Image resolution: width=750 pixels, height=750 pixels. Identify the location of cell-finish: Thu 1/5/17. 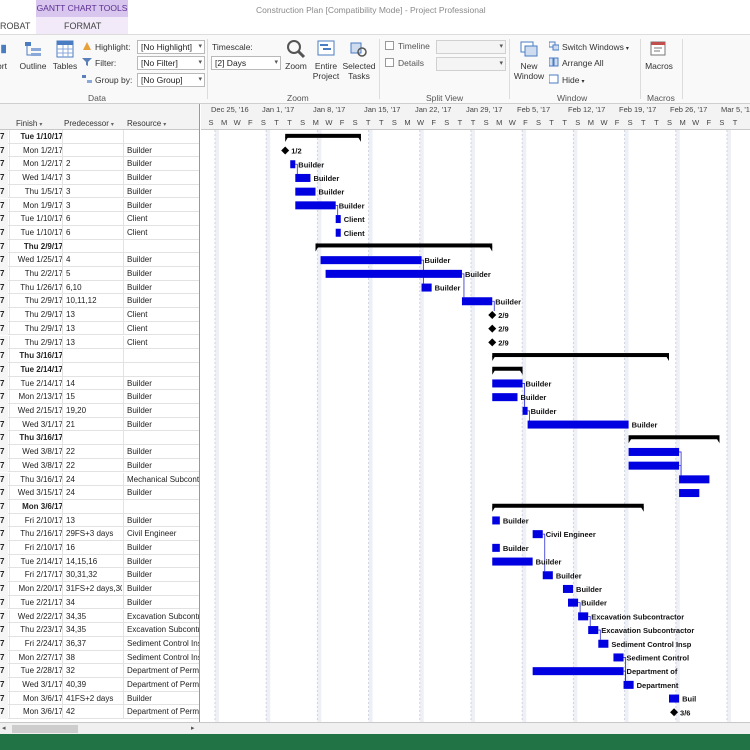
(37, 191).